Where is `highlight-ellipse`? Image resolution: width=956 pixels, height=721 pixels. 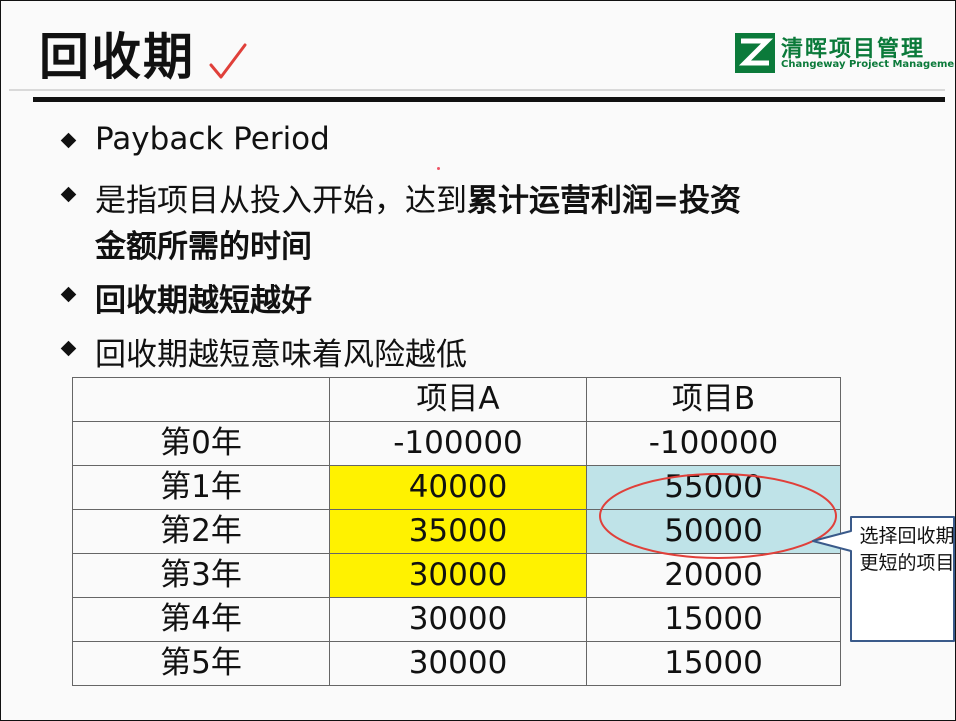 highlight-ellipse is located at coordinates (718, 516).